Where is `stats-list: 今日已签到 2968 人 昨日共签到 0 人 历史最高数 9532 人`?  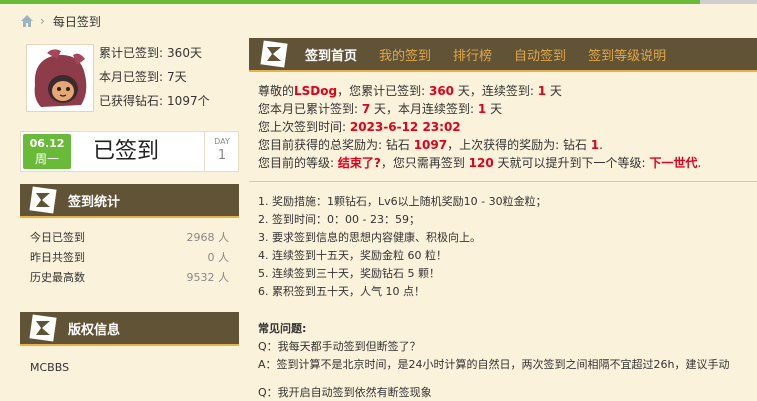 stats-list: 今日已签到 2968 人 昨日共签到 0 人 历史最高数 9532 人 is located at coordinates (129, 258).